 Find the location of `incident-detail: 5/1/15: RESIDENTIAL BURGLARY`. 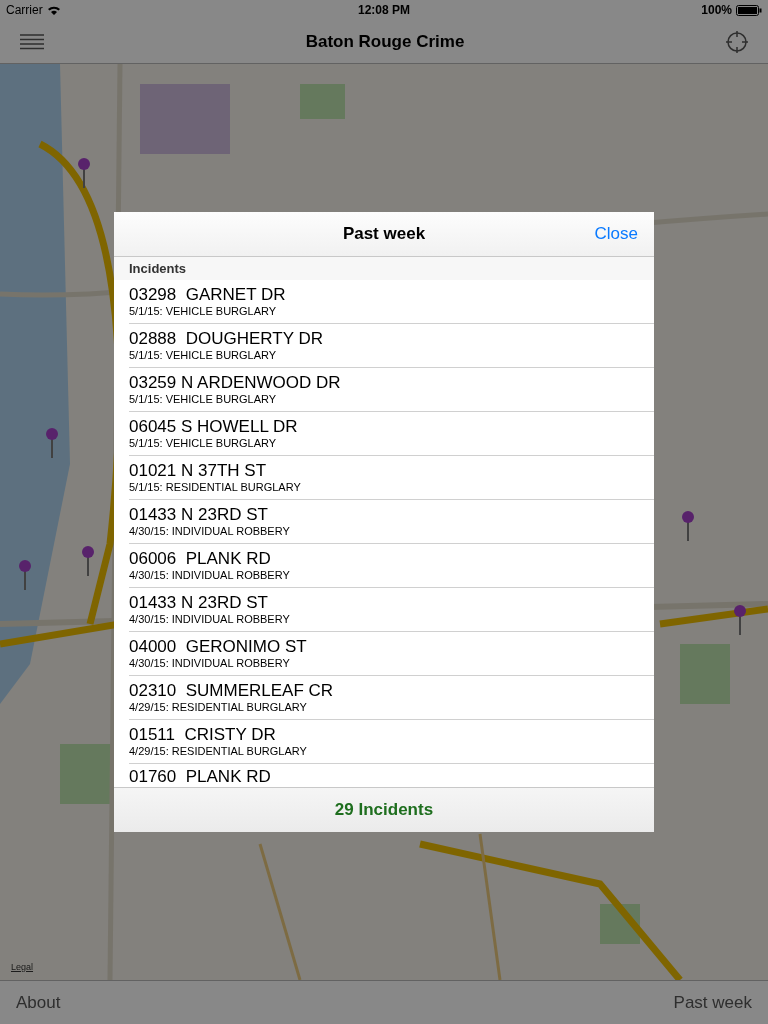

incident-detail: 5/1/15: RESIDENTIAL BURGLARY is located at coordinates (215, 487).